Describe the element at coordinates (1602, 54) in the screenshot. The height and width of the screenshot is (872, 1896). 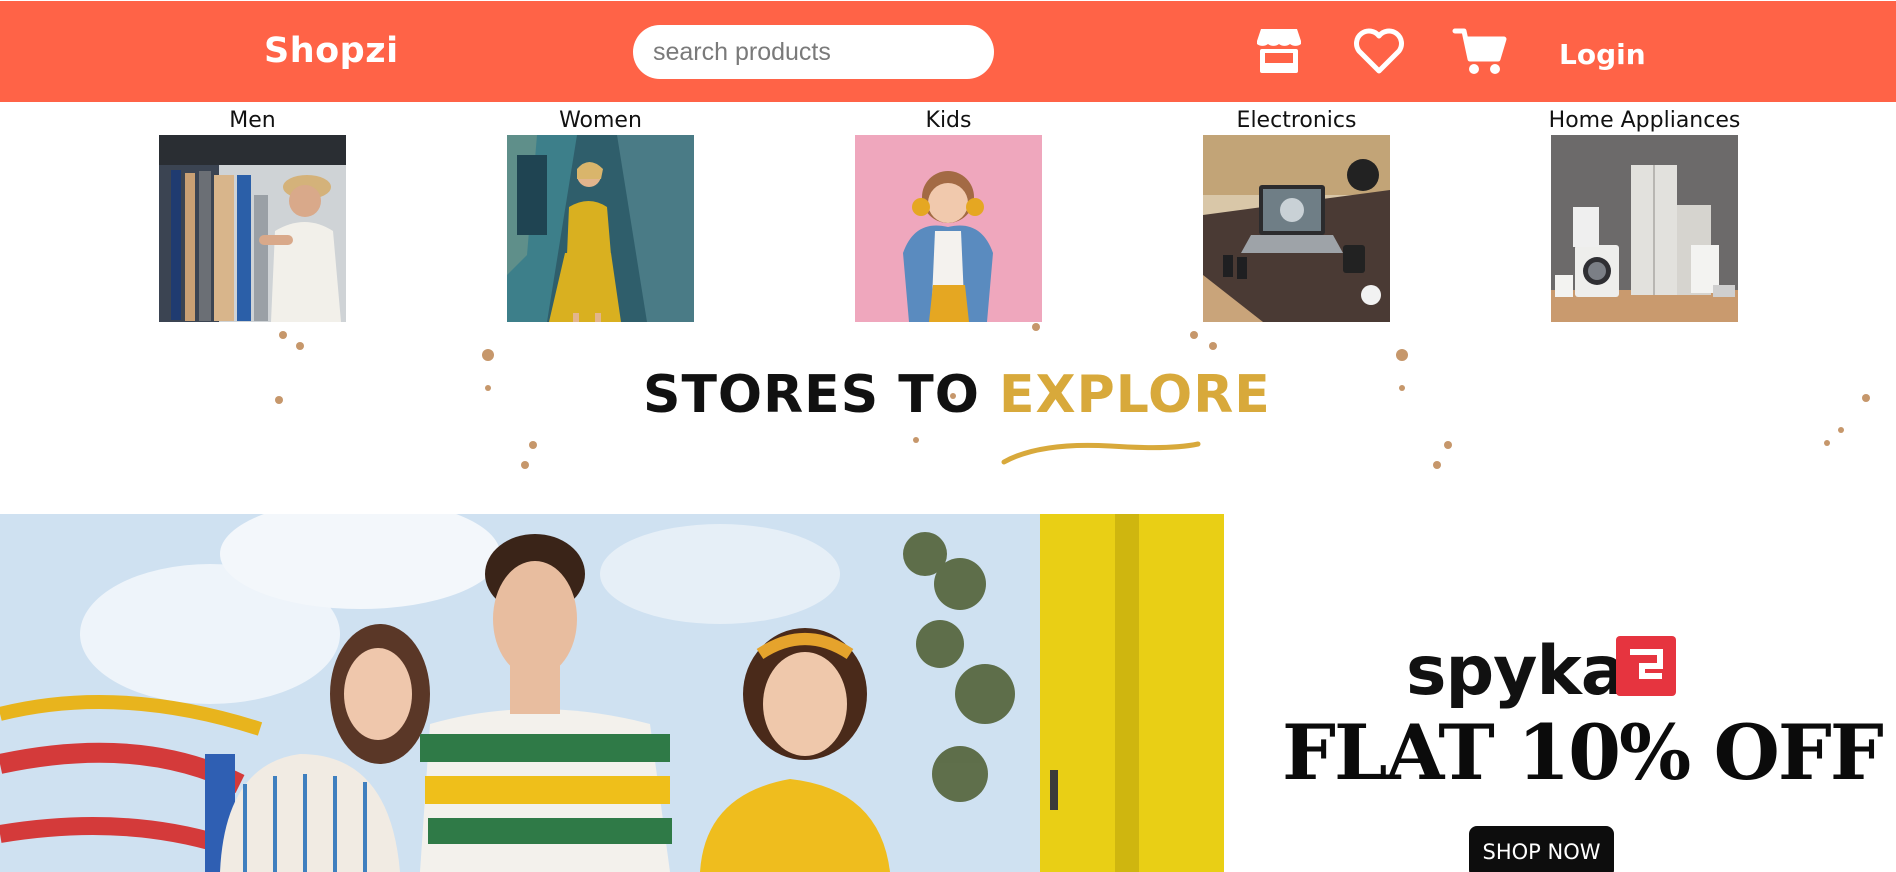
I see `login-link: Login` at that location.